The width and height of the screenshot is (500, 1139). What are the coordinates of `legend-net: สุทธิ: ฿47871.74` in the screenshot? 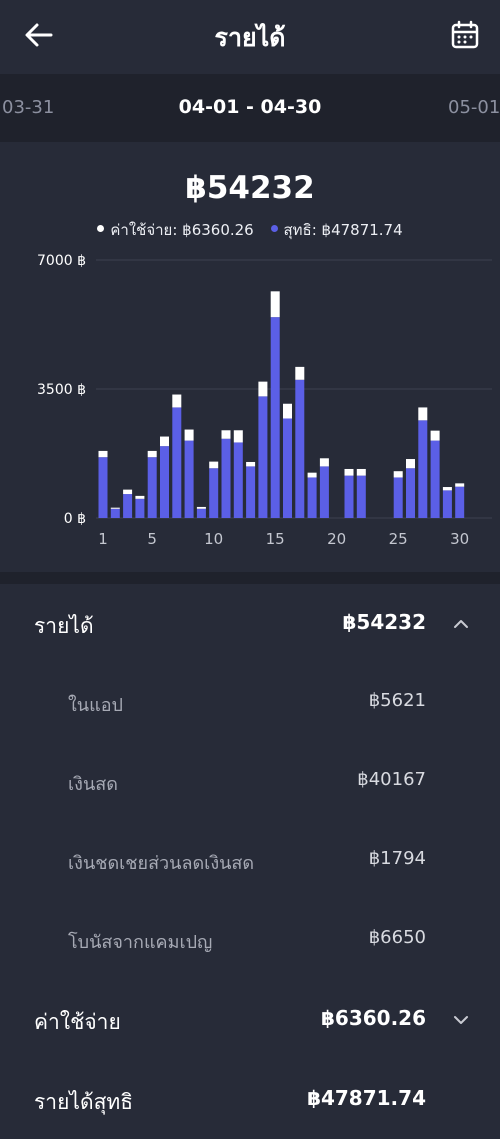 It's located at (336, 230).